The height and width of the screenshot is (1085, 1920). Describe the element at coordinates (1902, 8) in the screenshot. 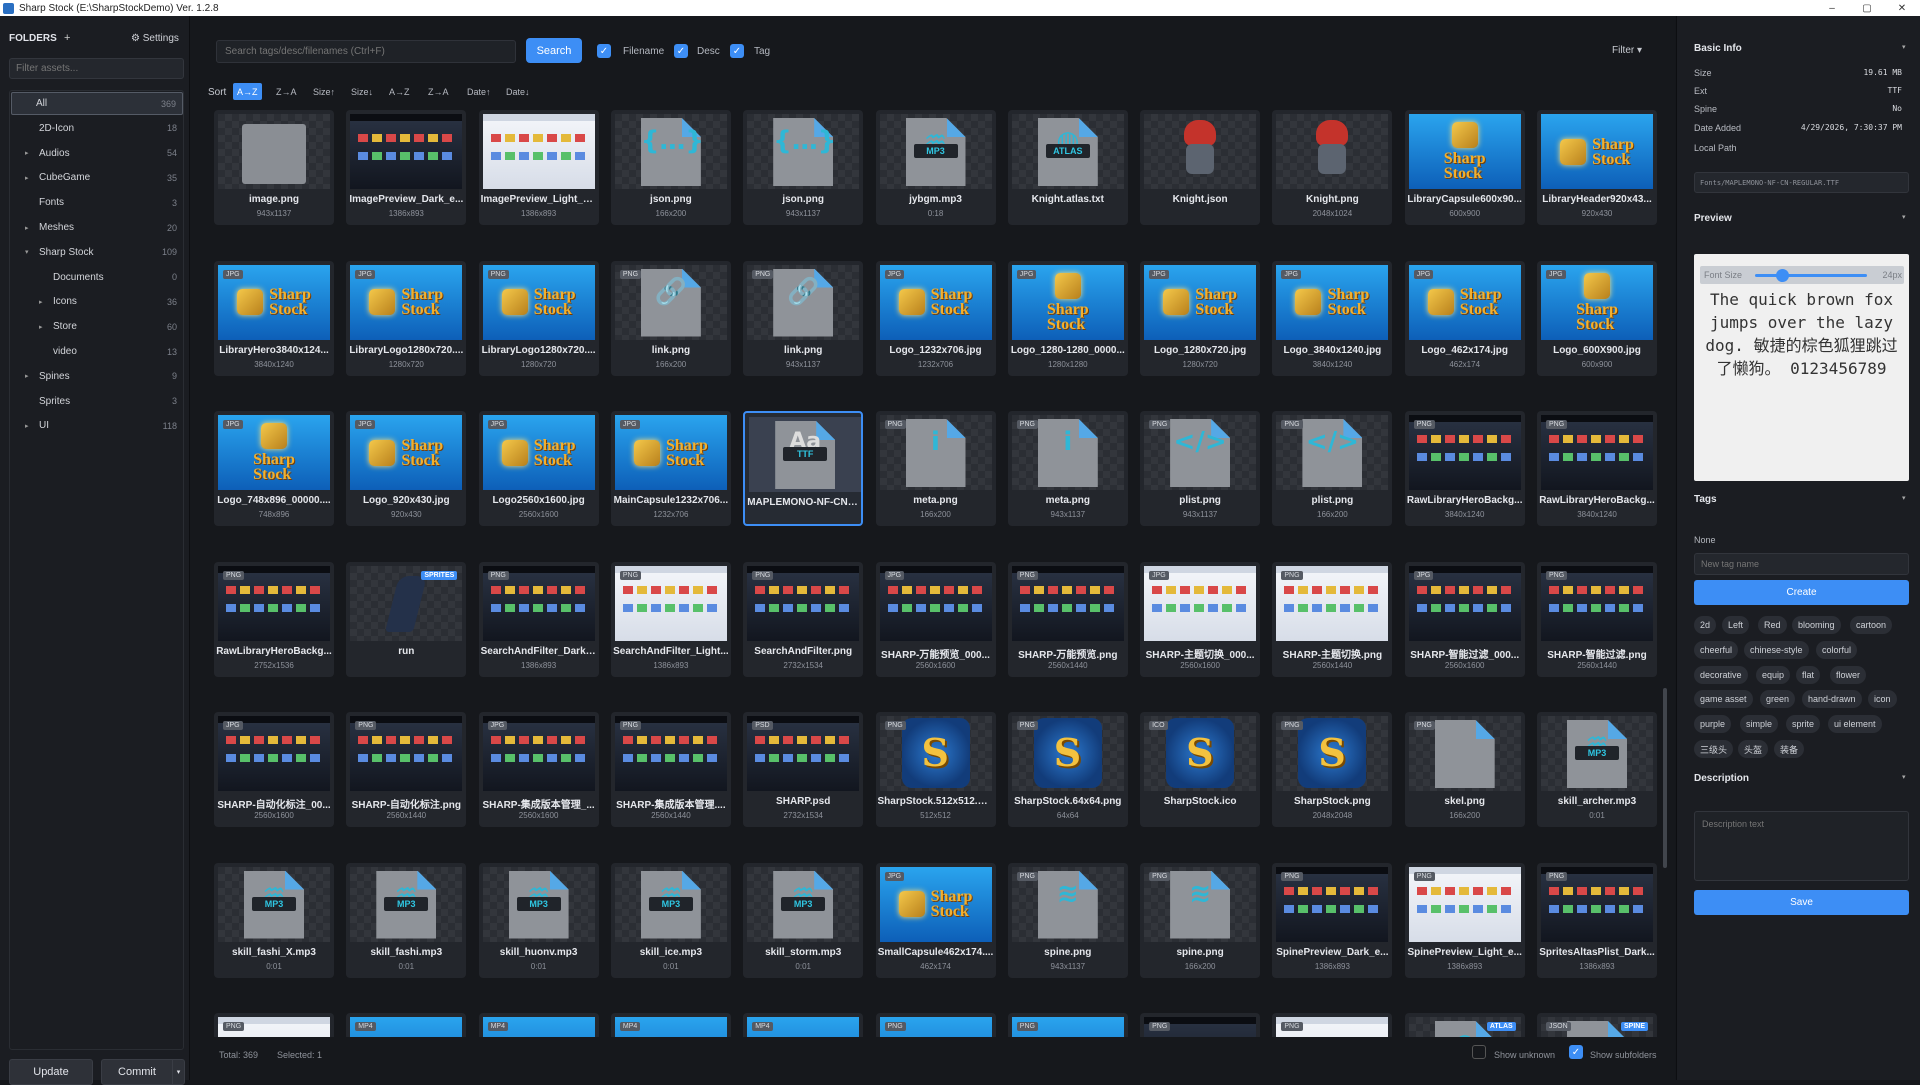

I see `close-button: ✕` at that location.